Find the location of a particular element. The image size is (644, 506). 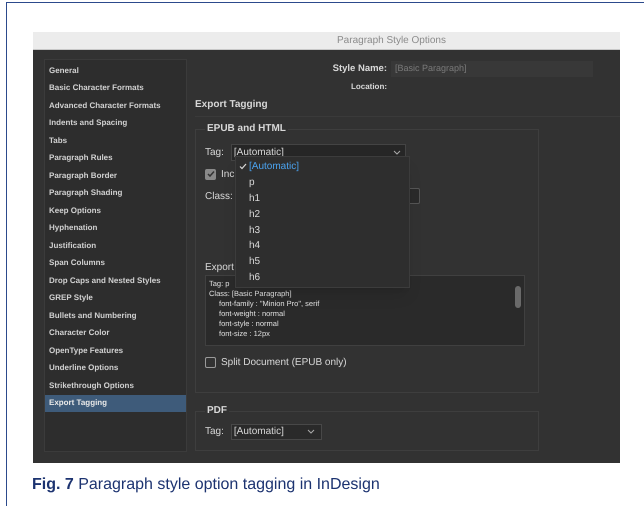

menu-item: [Automatic] is located at coordinates (322, 167).